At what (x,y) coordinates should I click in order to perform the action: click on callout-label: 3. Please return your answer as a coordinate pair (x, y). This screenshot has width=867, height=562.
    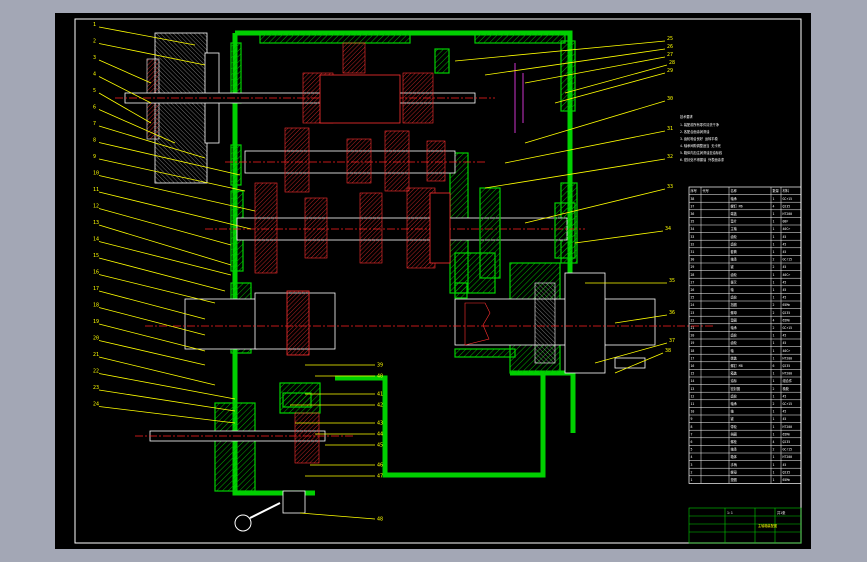
    Looking at the image, I should click on (94, 58).